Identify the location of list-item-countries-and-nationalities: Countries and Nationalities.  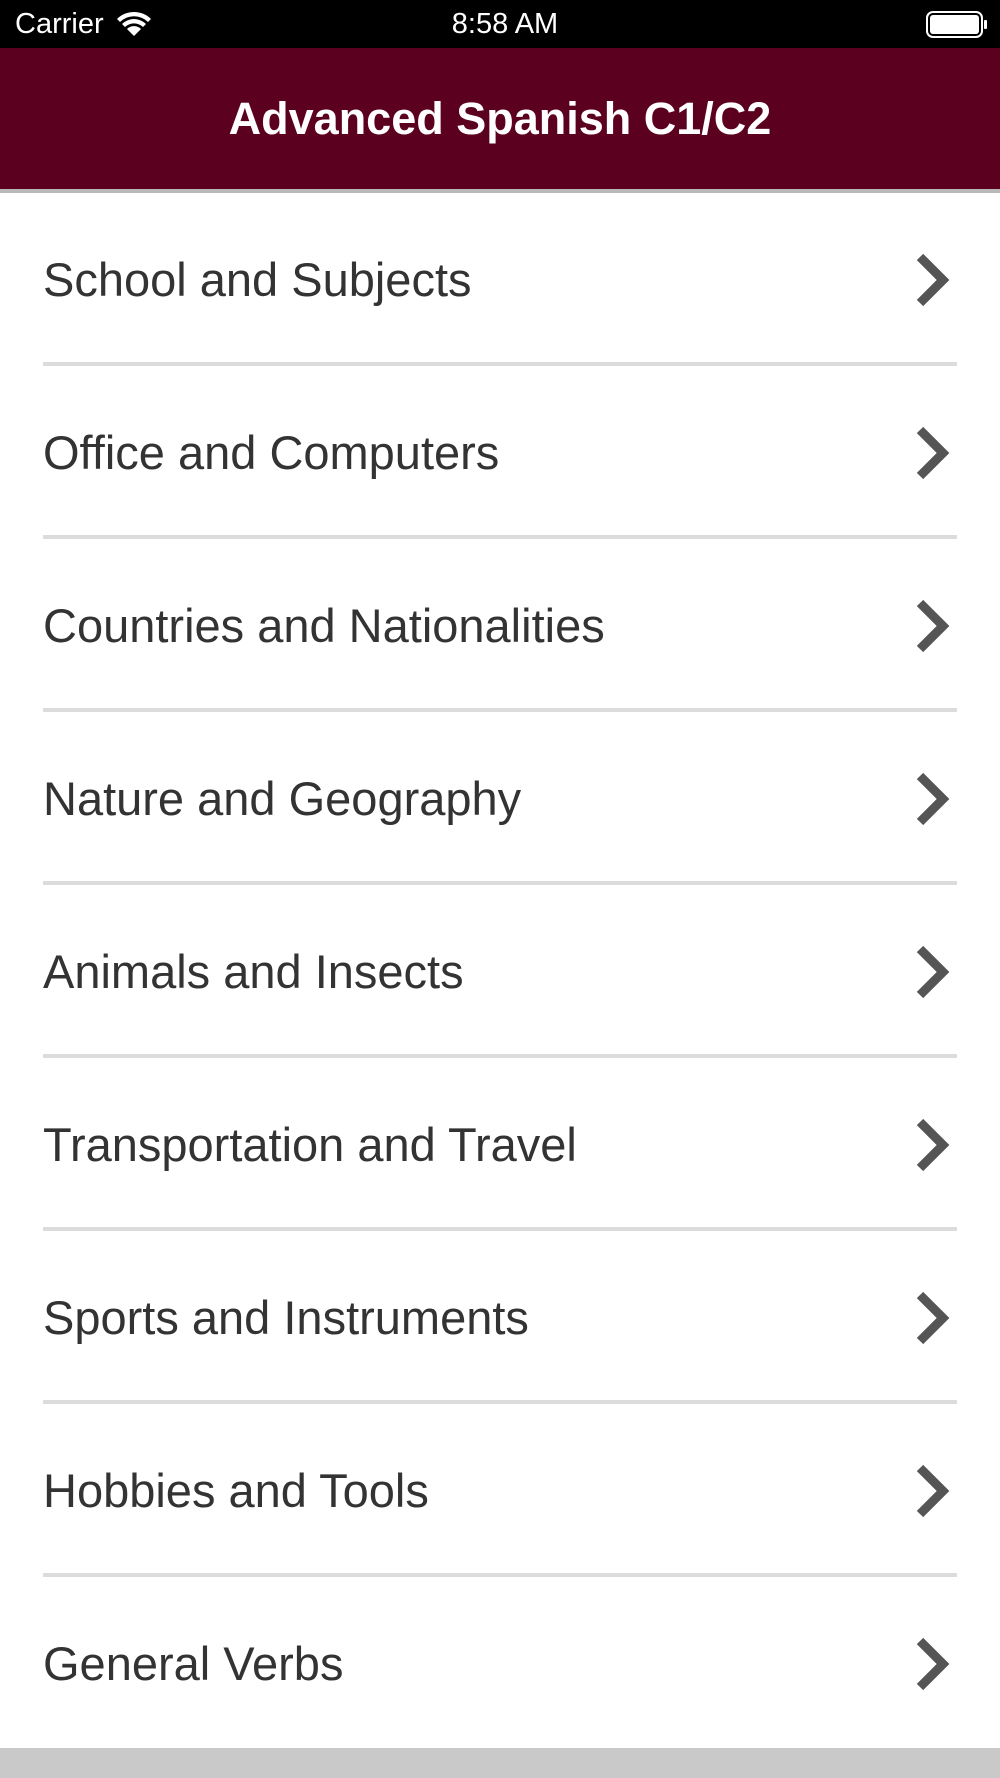
(500, 625).